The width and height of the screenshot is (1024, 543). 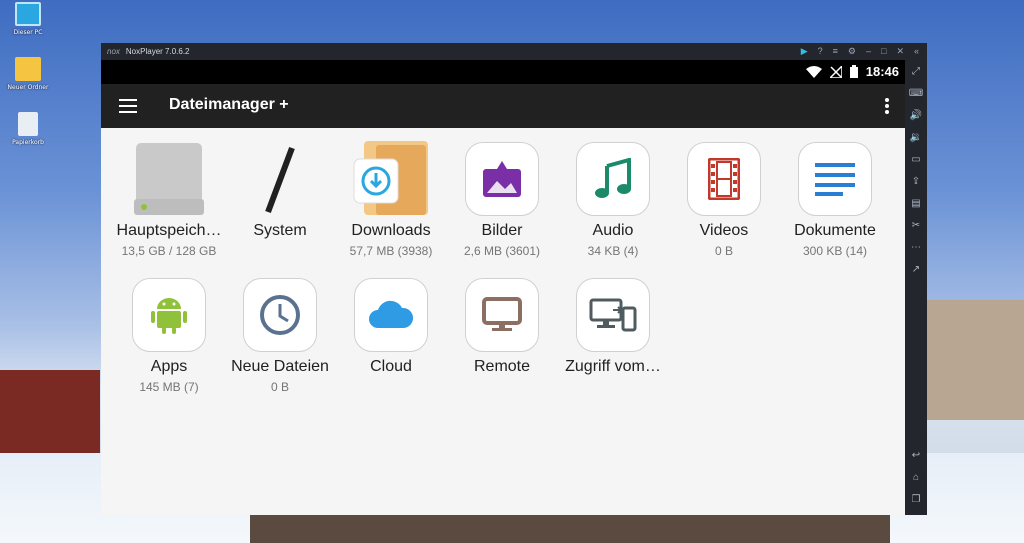 I want to click on nox-sidebar: ⤢ ⌨ 🔊 🔉 ▭ ⇪ ▤ ✂ ⋯ ↗ ↩ ⌂ ❐, so click(x=916, y=287).